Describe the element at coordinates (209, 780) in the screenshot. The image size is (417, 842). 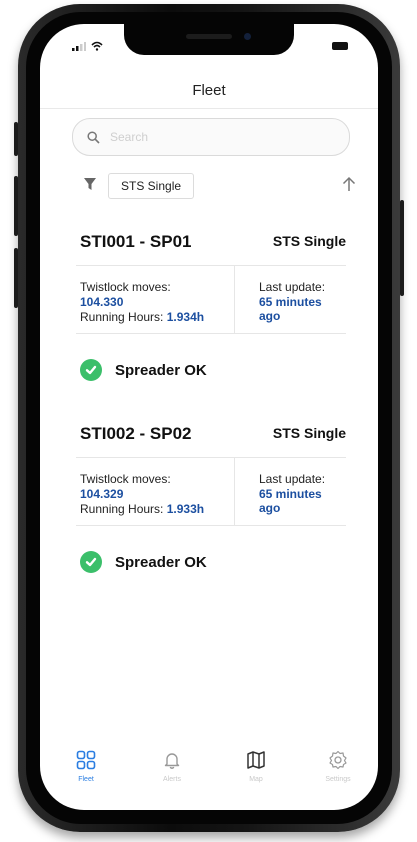
I see `bottom-tab-bar: Fleet Alerts Map Settings` at that location.